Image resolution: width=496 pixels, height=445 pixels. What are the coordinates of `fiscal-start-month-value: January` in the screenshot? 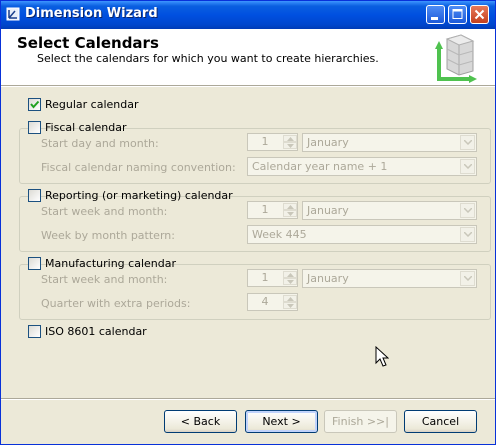 It's located at (328, 142).